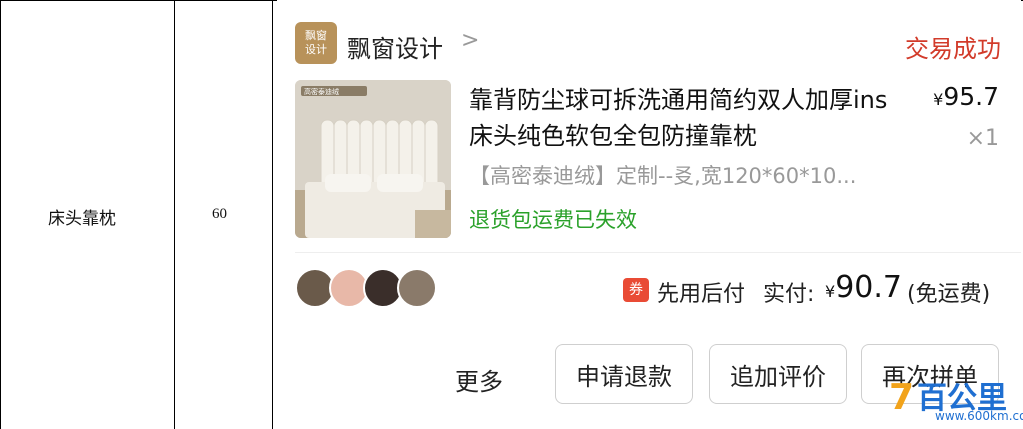  Describe the element at coordinates (553, 220) in the screenshot. I see `return-shipping-notice: 退货包运费已失效` at that location.